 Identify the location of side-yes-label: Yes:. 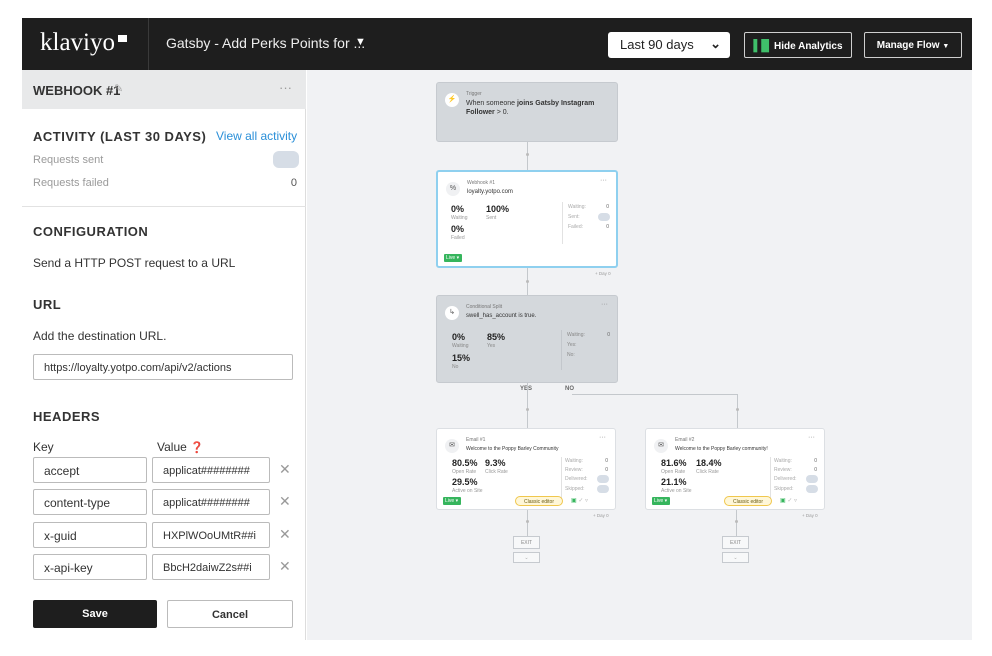
(572, 345).